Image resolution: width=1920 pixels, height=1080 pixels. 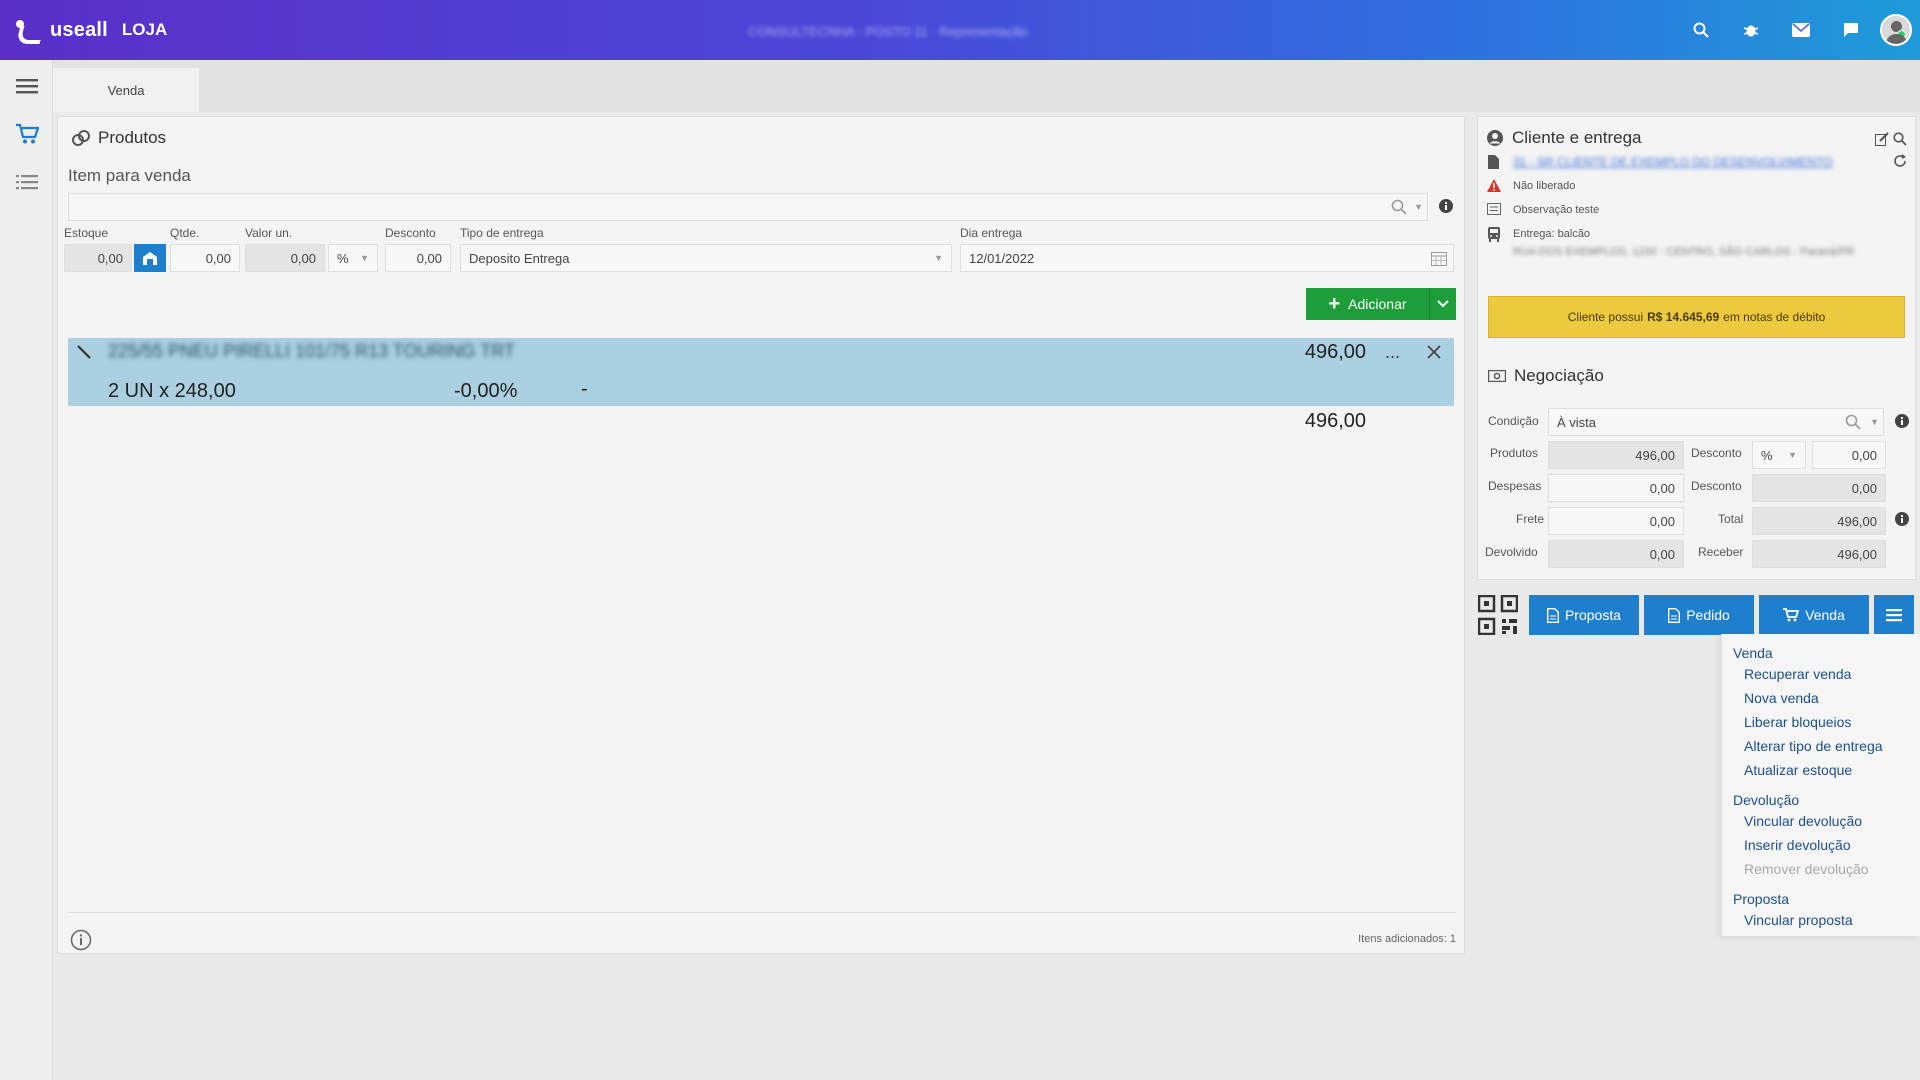 I want to click on customer-header: Cliente e entrega, so click(x=1563, y=138).